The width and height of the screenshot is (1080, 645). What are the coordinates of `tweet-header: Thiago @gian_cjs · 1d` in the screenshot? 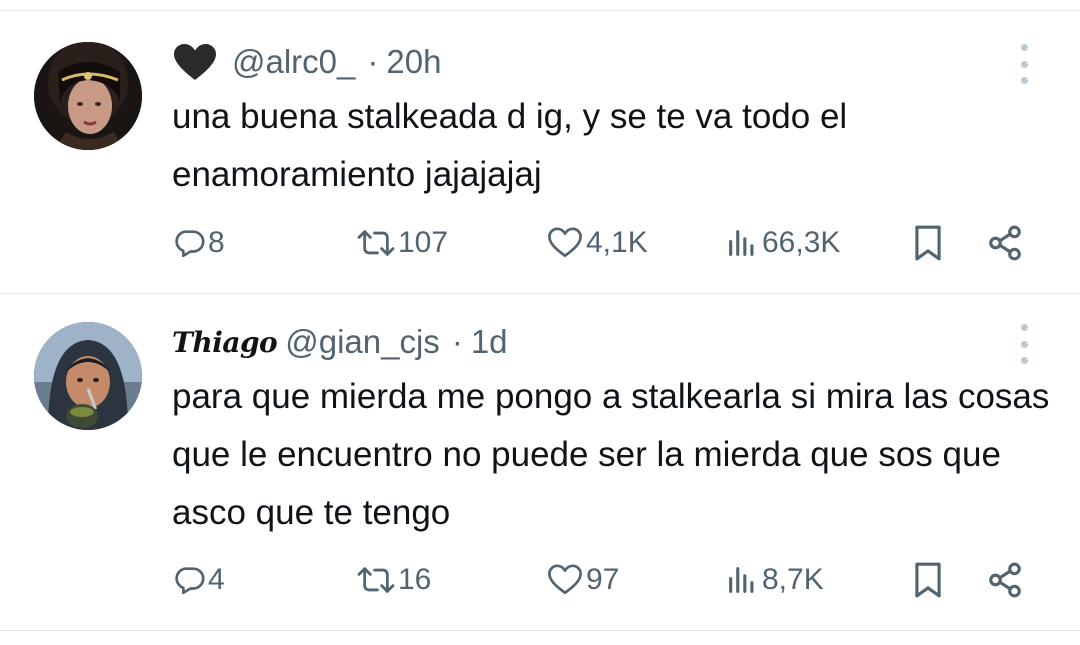 It's located at (340, 342).